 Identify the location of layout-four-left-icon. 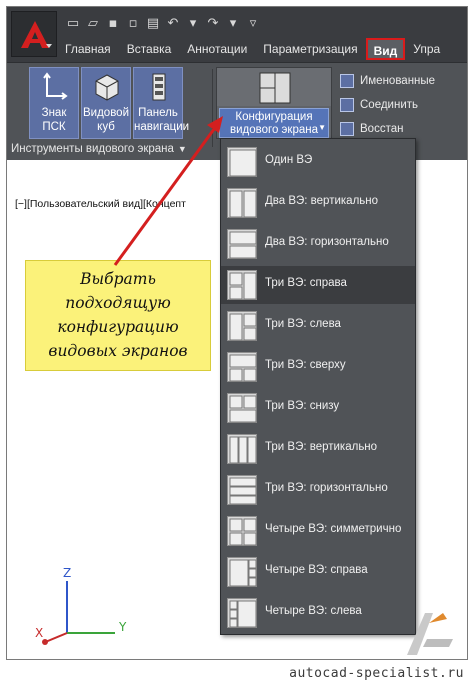
(242, 613).